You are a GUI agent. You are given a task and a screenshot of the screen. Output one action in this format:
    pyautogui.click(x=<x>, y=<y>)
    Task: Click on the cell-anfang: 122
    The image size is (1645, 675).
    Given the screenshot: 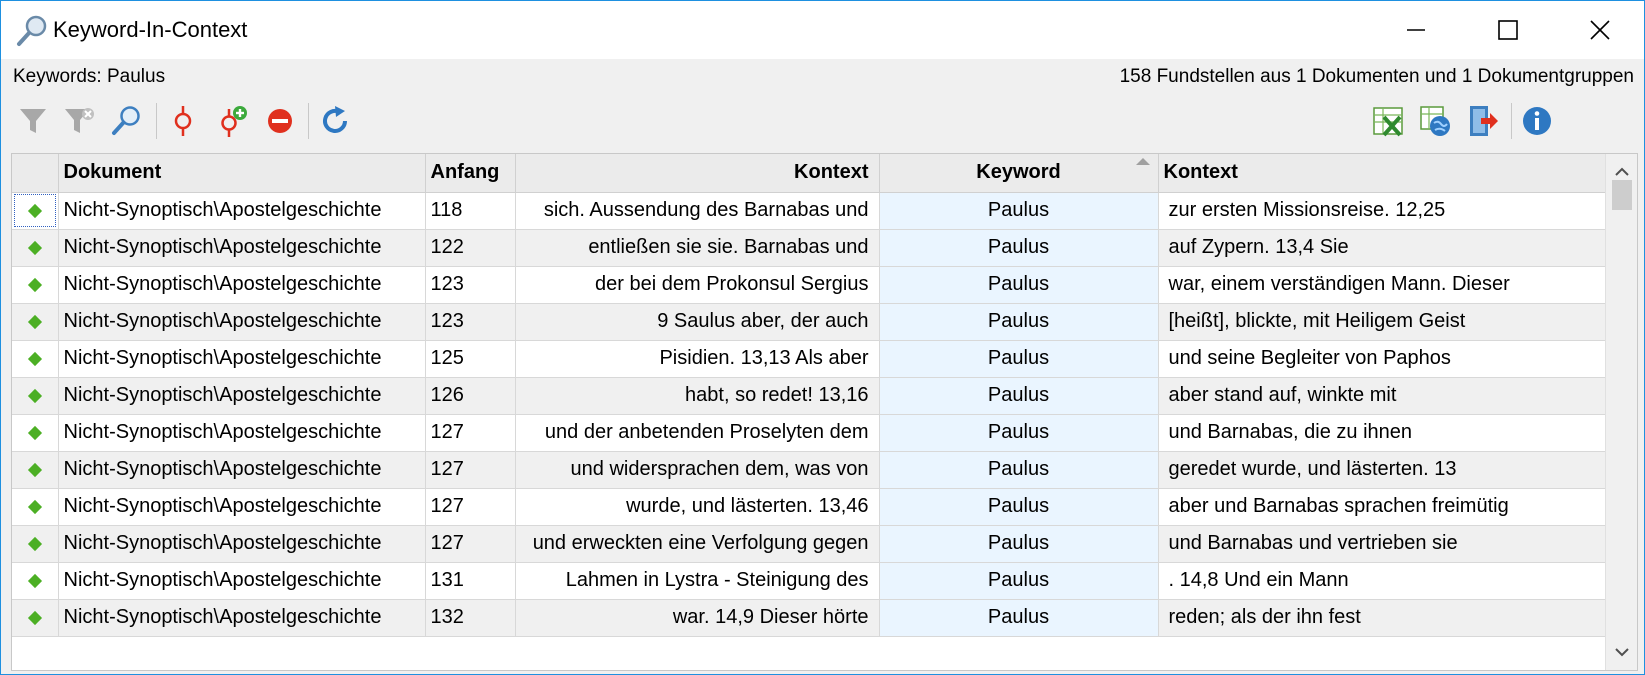 What is the action you would take?
    pyautogui.click(x=470, y=248)
    